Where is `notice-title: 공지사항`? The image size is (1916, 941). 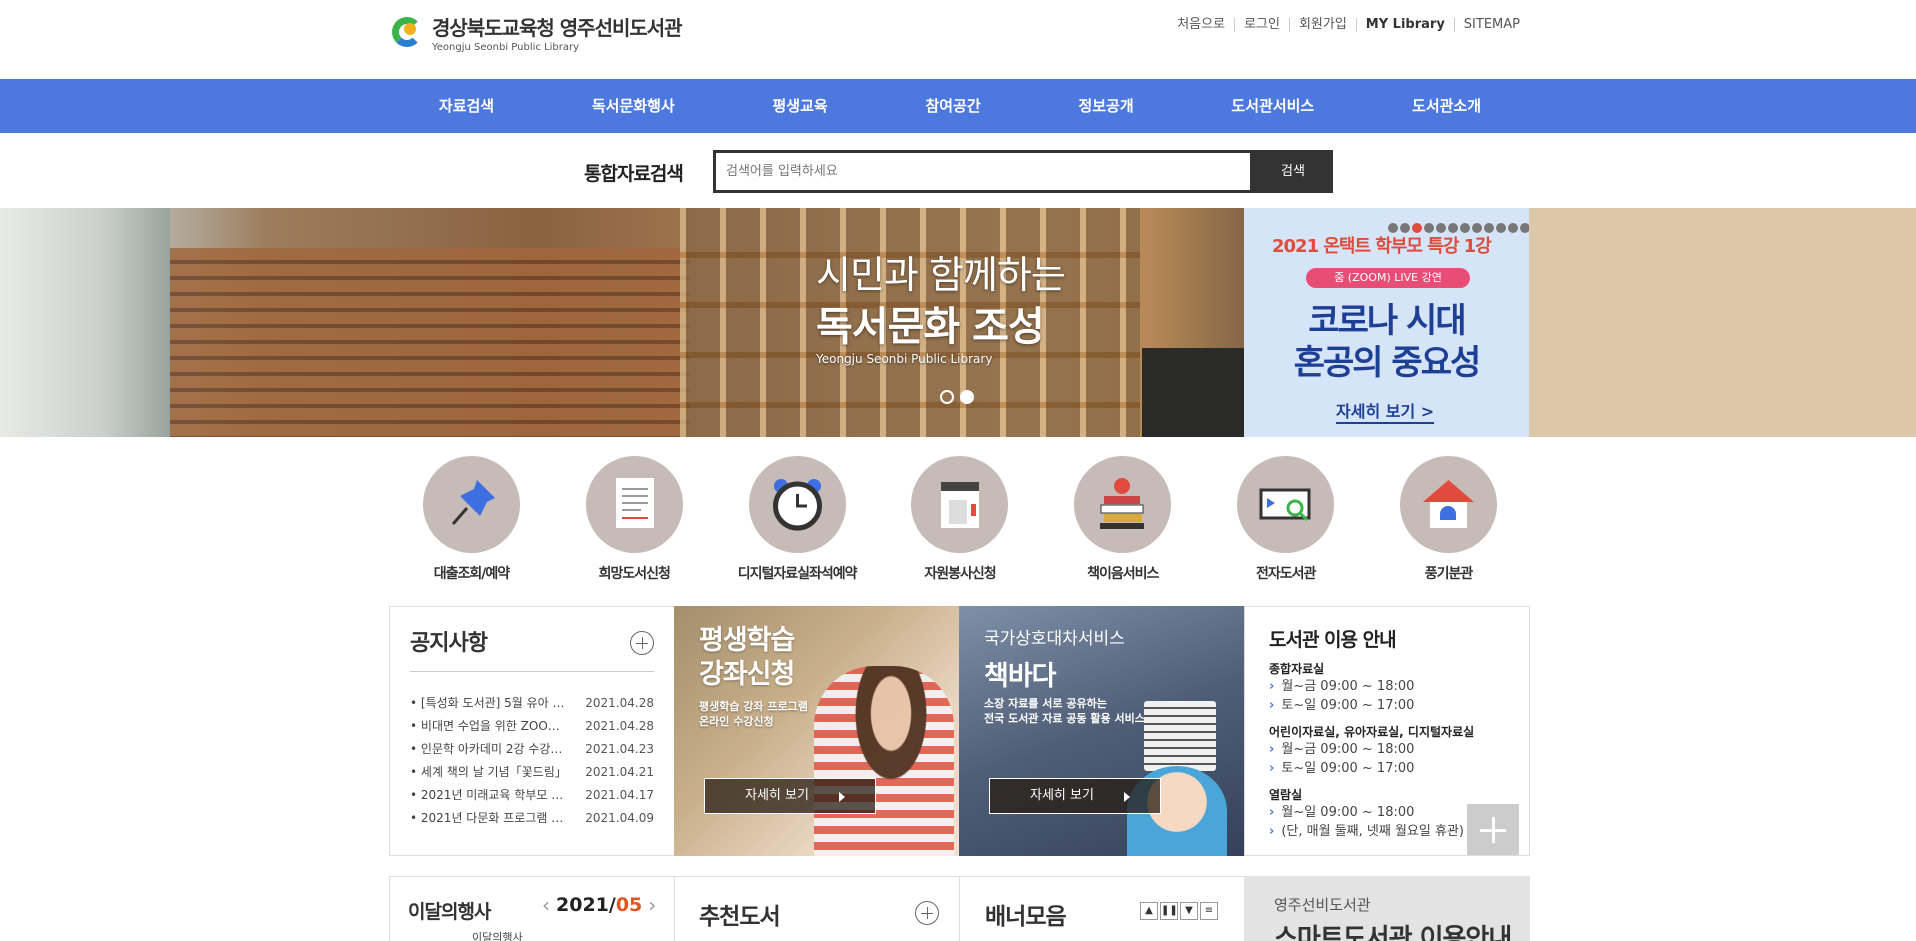 notice-title: 공지사항 is located at coordinates (532, 648).